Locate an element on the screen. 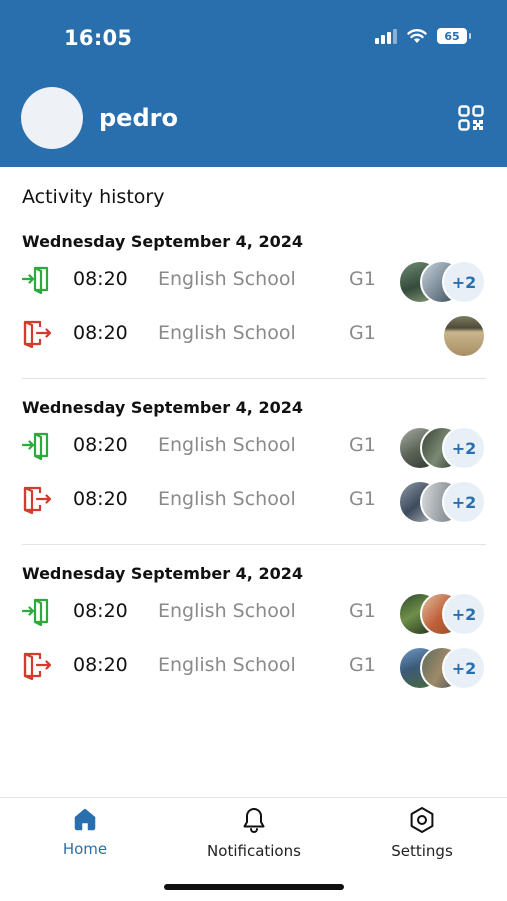 This screenshot has height=901, width=507. tab-settings: Settings is located at coordinates (422, 833).